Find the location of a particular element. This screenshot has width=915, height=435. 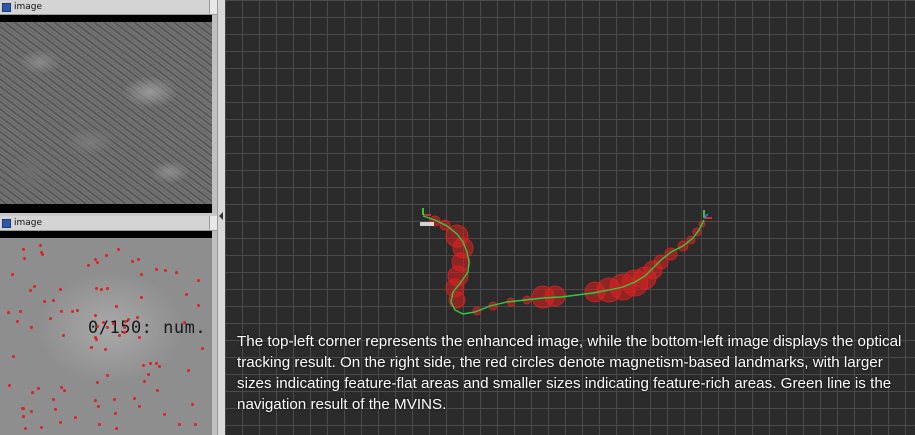

enhanced-image is located at coordinates (106, 113).